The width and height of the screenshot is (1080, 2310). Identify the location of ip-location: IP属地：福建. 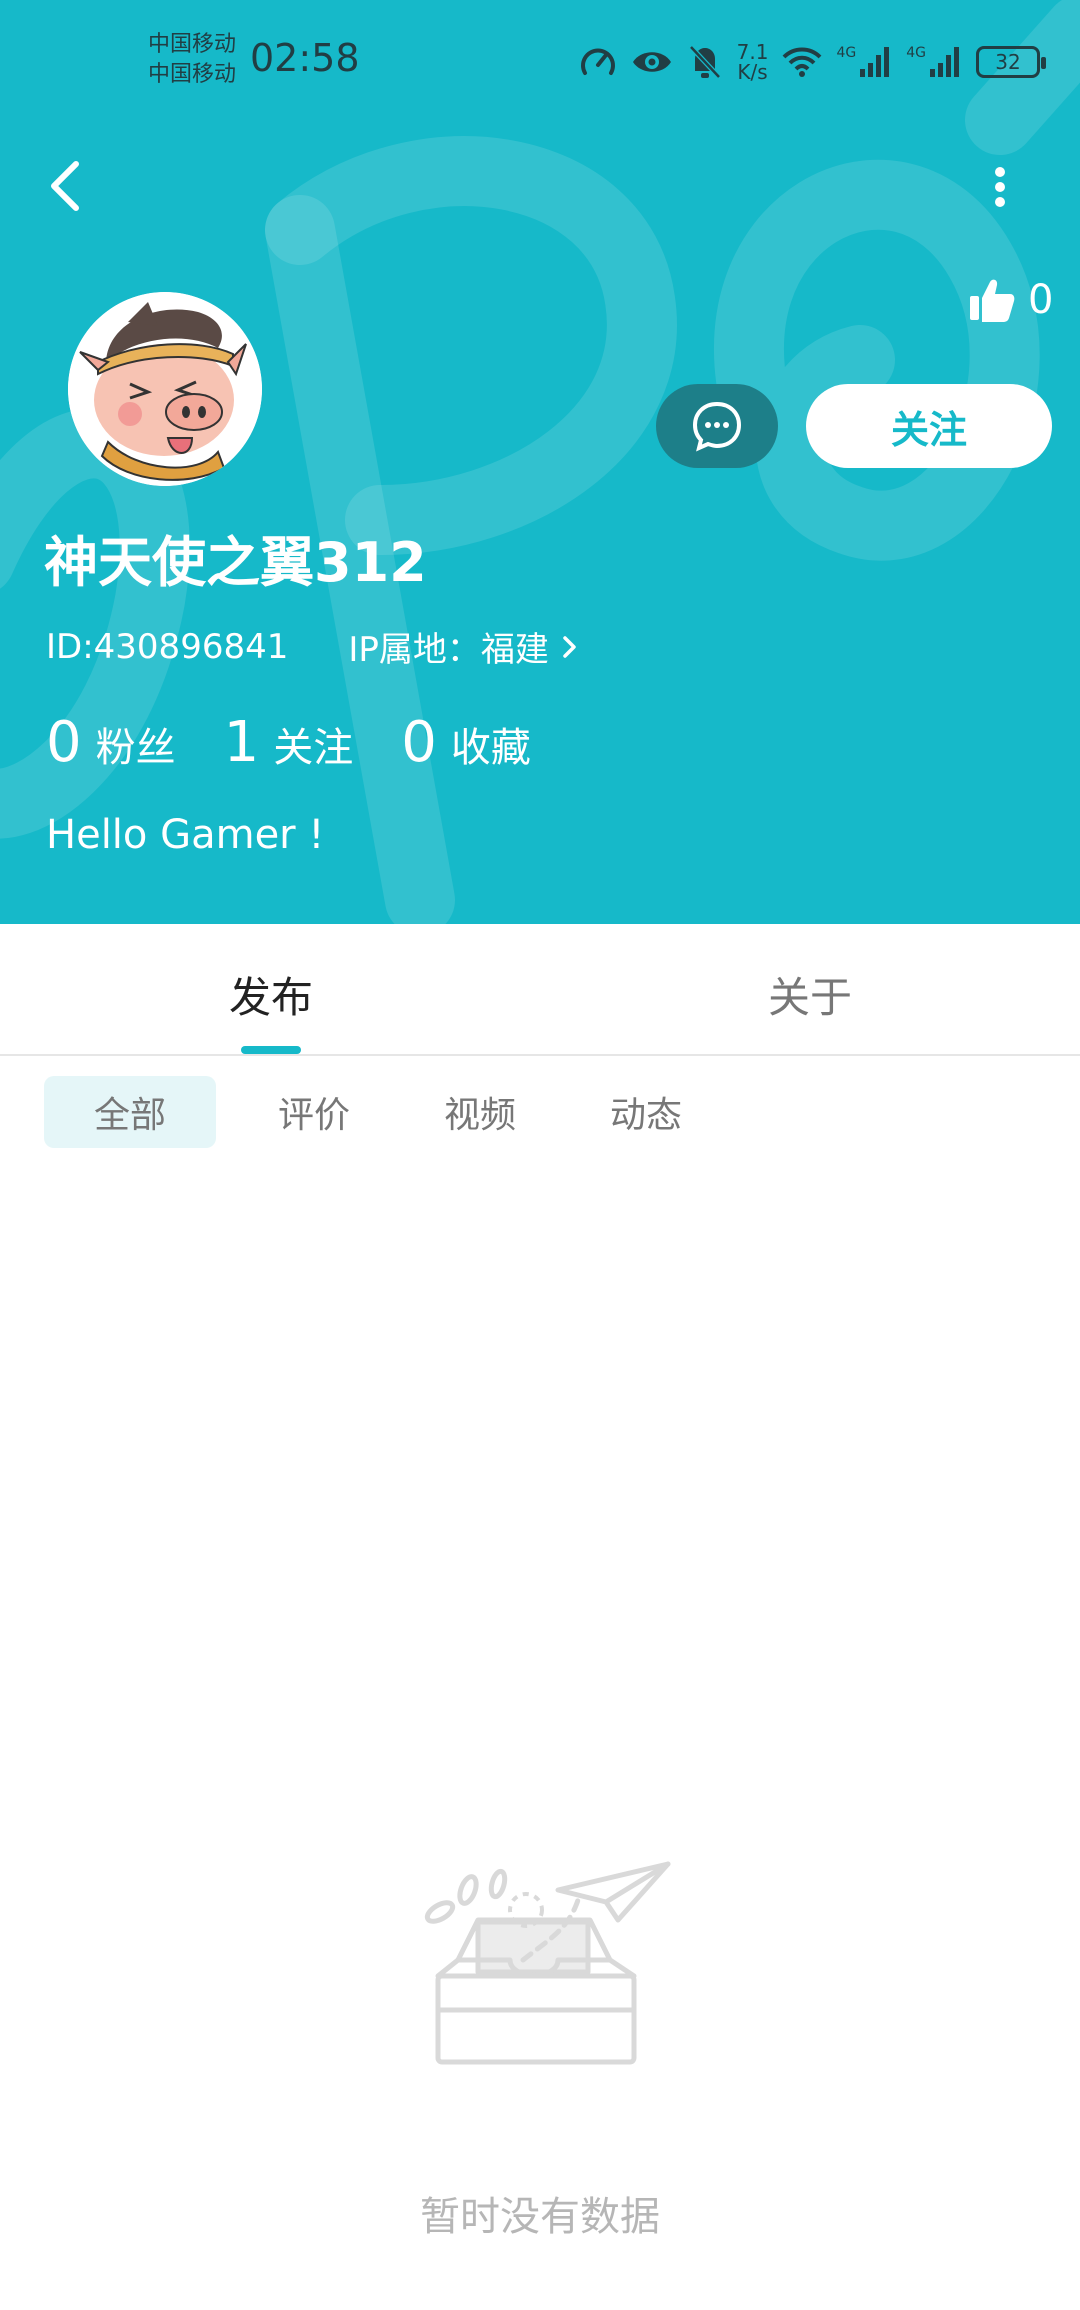
(448, 650).